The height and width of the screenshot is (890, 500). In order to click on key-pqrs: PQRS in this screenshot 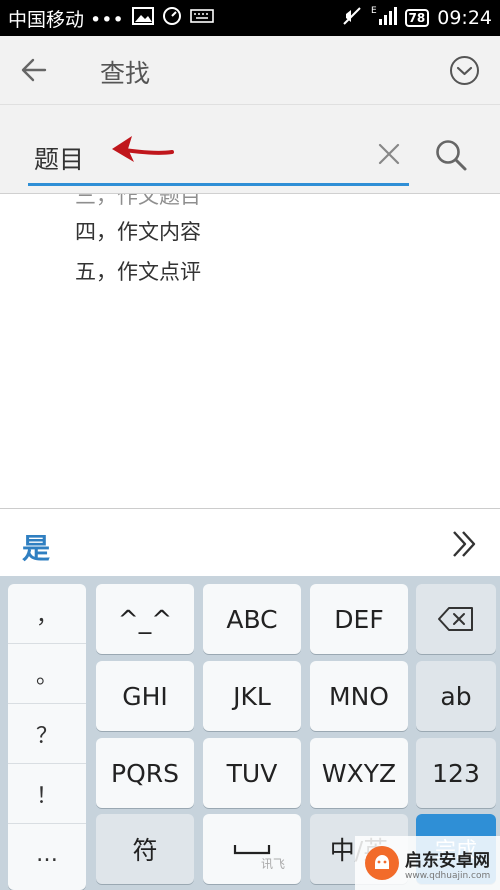, I will do `click(145, 773)`.